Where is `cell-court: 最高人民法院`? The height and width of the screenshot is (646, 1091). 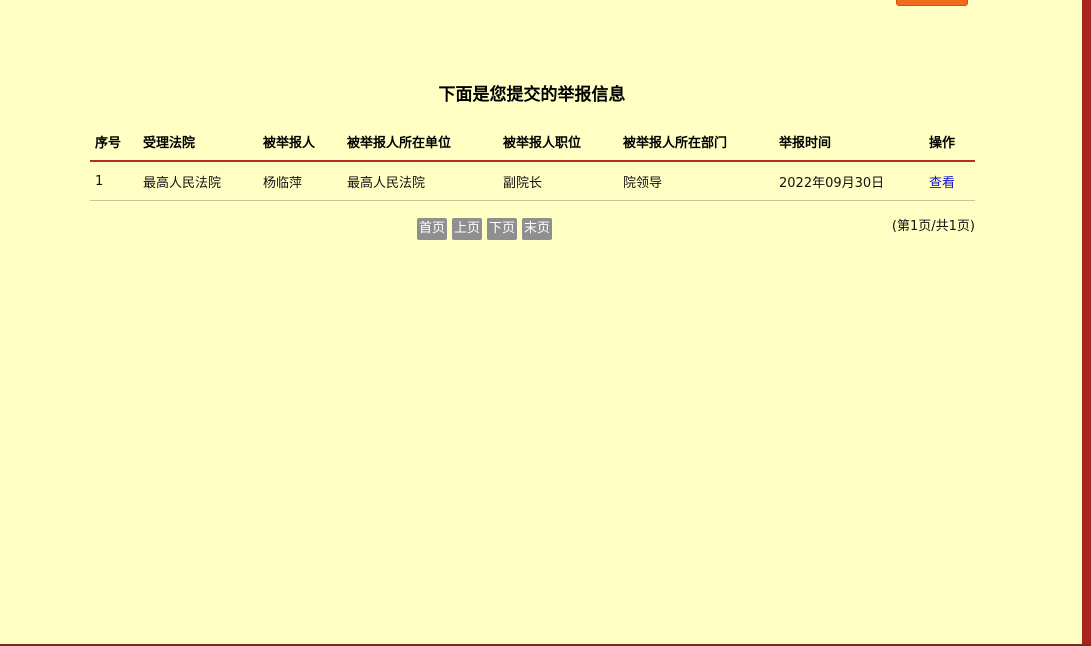
cell-court: 最高人民法院 is located at coordinates (198, 181).